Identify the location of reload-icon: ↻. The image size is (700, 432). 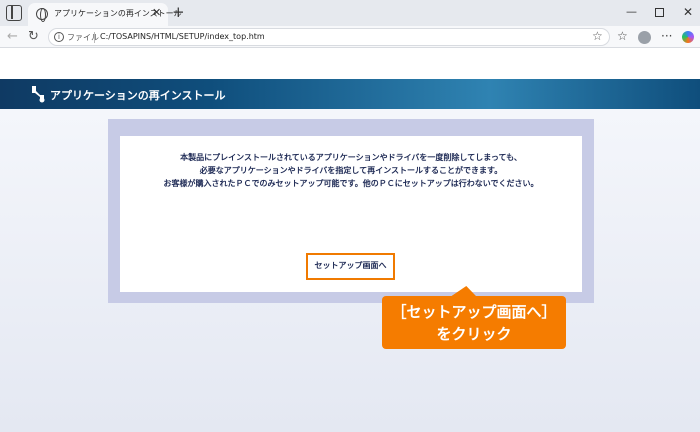
(33, 36).